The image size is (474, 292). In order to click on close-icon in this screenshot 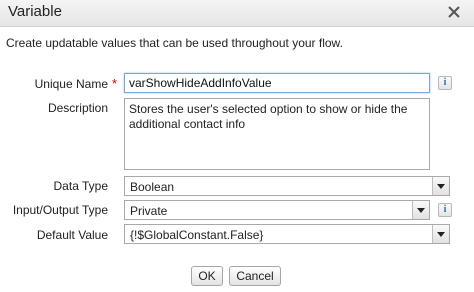, I will do `click(454, 12)`.